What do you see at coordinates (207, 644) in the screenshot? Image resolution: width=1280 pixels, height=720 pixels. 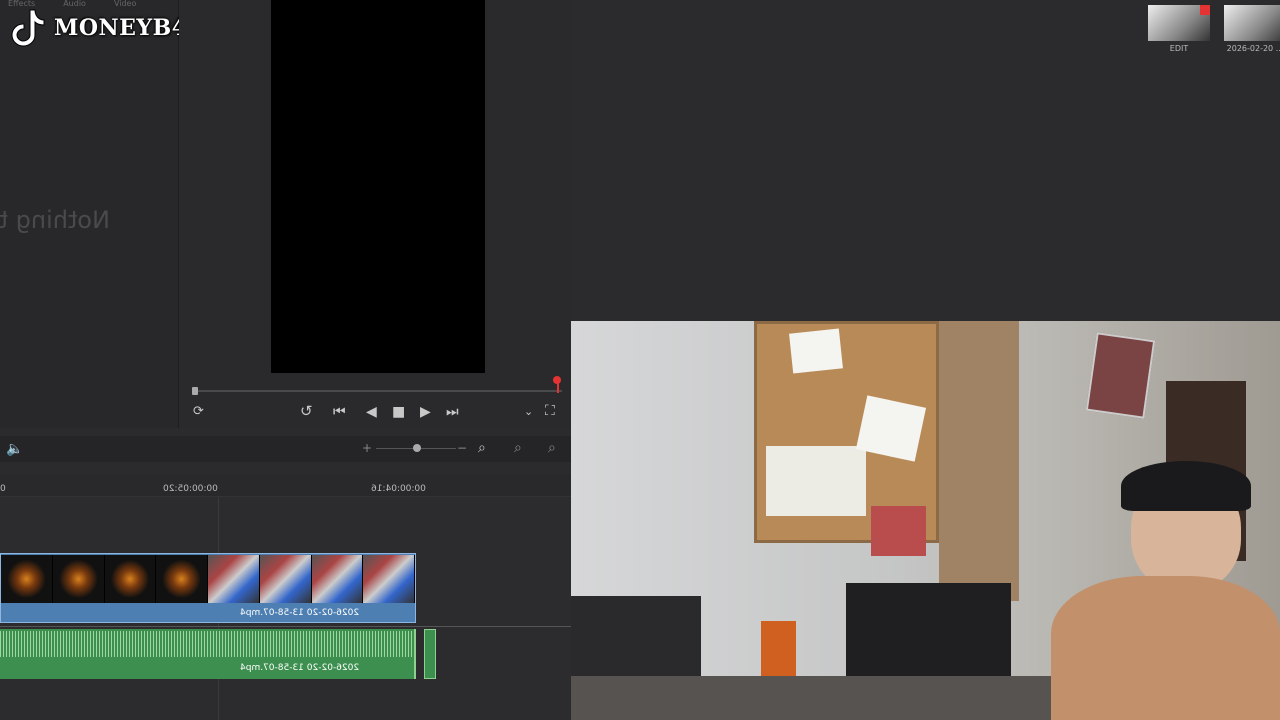 I see `audio-waveform` at bounding box center [207, 644].